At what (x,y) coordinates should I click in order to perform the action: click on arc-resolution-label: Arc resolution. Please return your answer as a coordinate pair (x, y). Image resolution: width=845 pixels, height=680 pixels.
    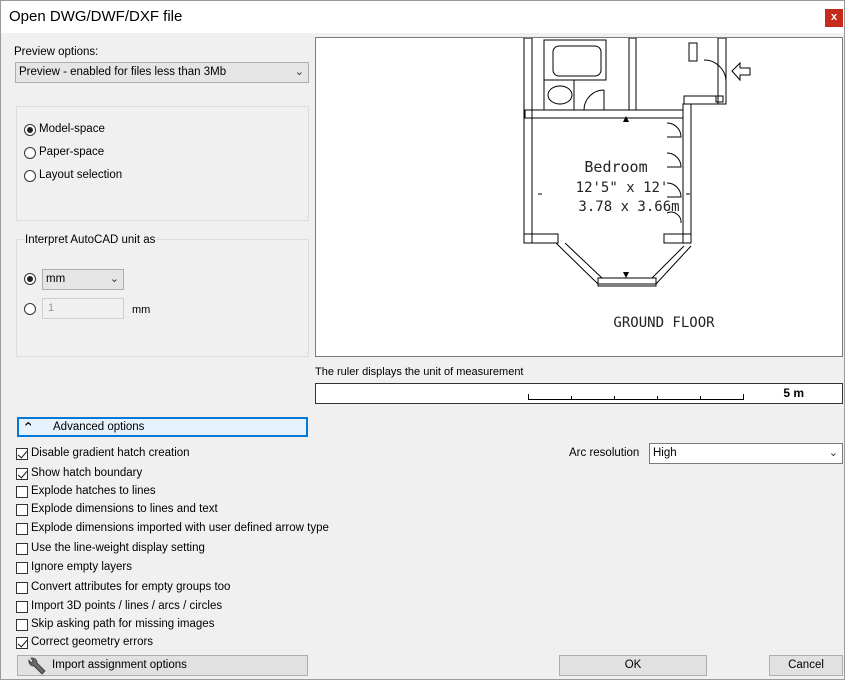
    Looking at the image, I should click on (604, 453).